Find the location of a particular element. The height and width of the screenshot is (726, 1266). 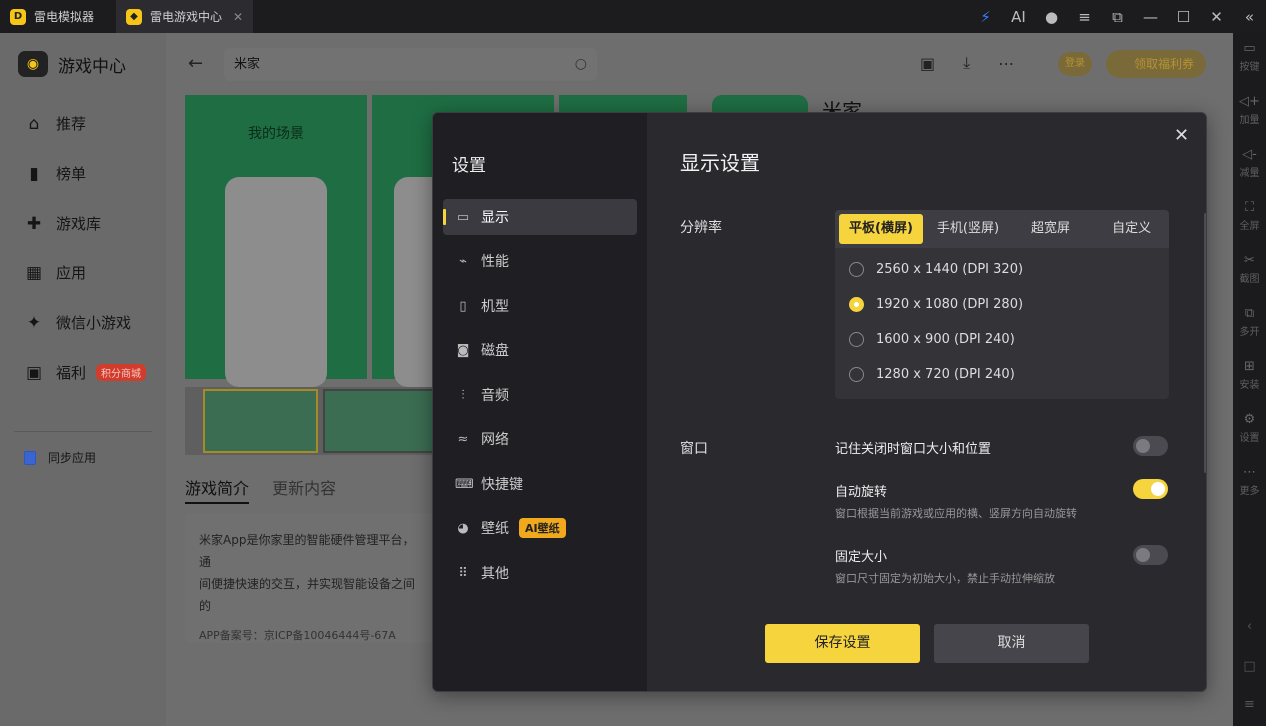

res-tab-phone: 手机(竖屏) is located at coordinates (968, 229).